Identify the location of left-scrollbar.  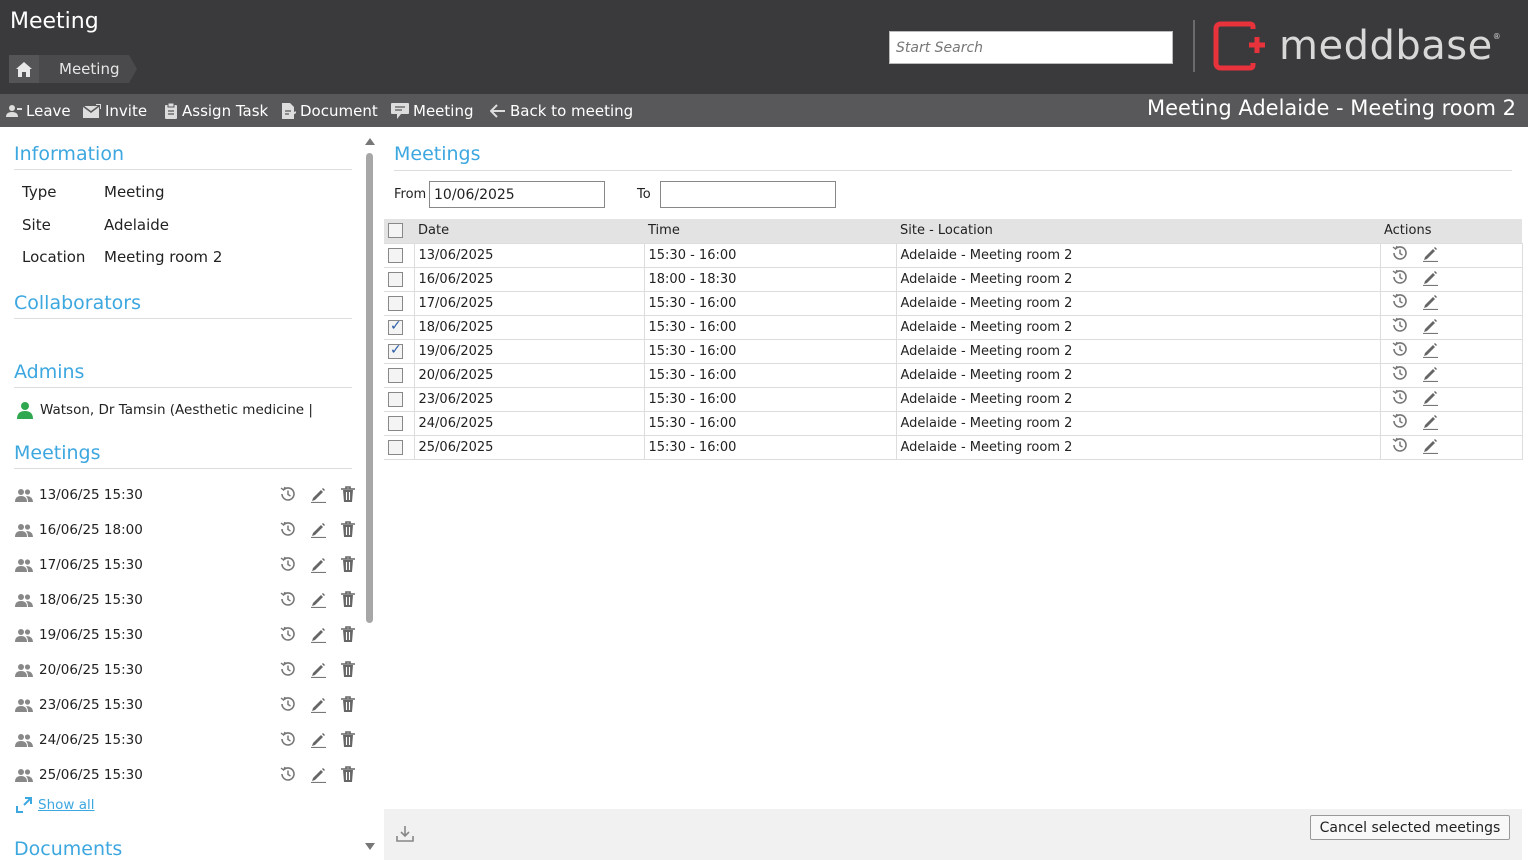
(370, 493).